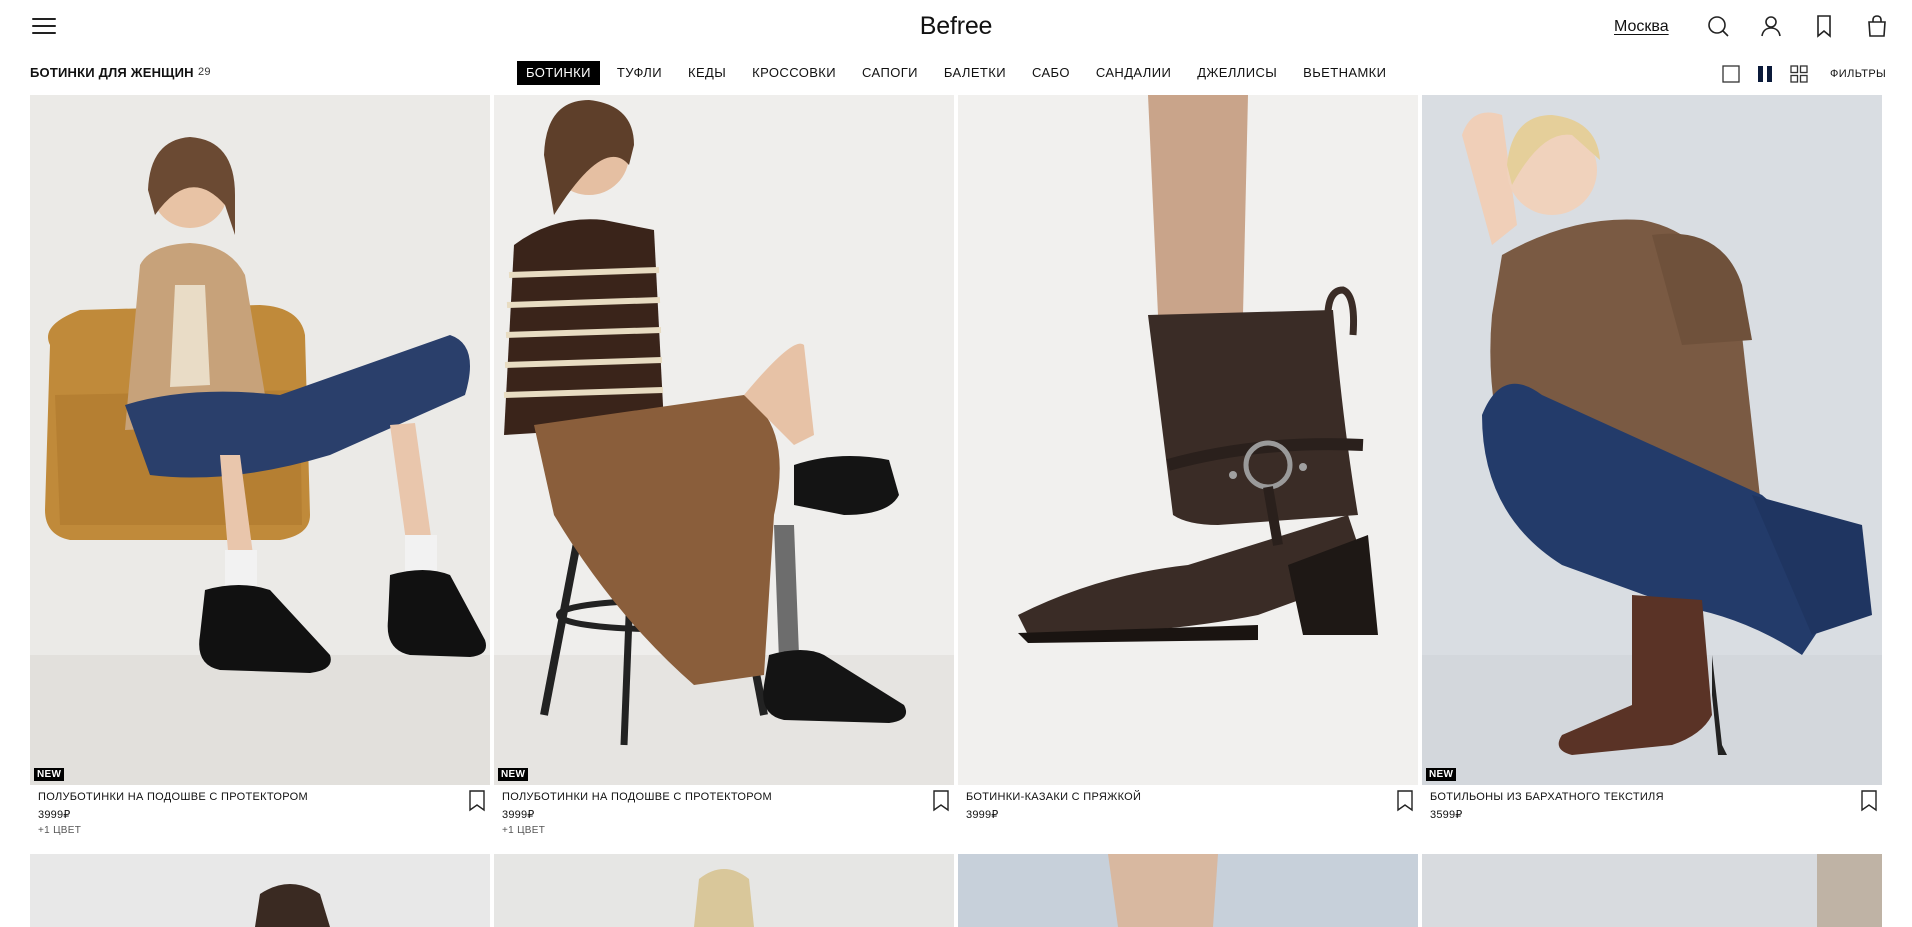 This screenshot has width=1912, height=927. Describe the element at coordinates (1877, 26) in the screenshot. I see `bag-icon` at that location.